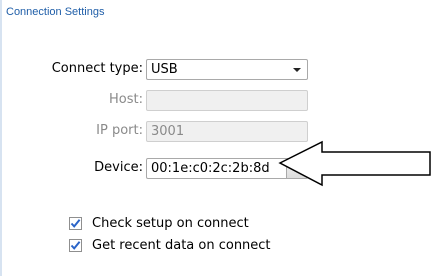 The height and width of the screenshot is (276, 435). I want to click on check-setup-on-connect: Check setup on connect, so click(159, 223).